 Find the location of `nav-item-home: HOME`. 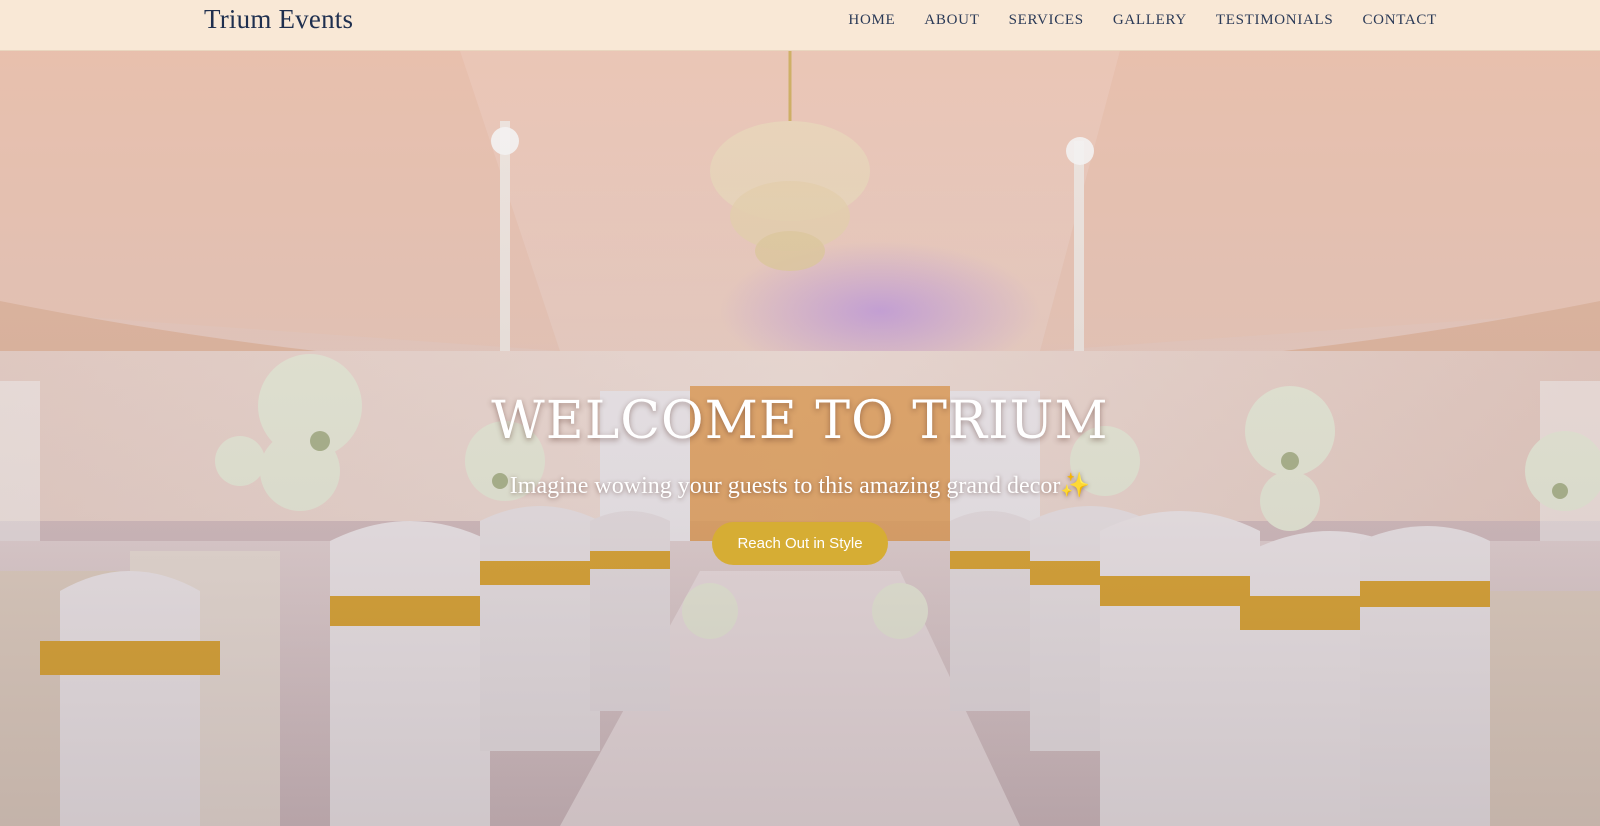

nav-item-home: HOME is located at coordinates (871, 20).